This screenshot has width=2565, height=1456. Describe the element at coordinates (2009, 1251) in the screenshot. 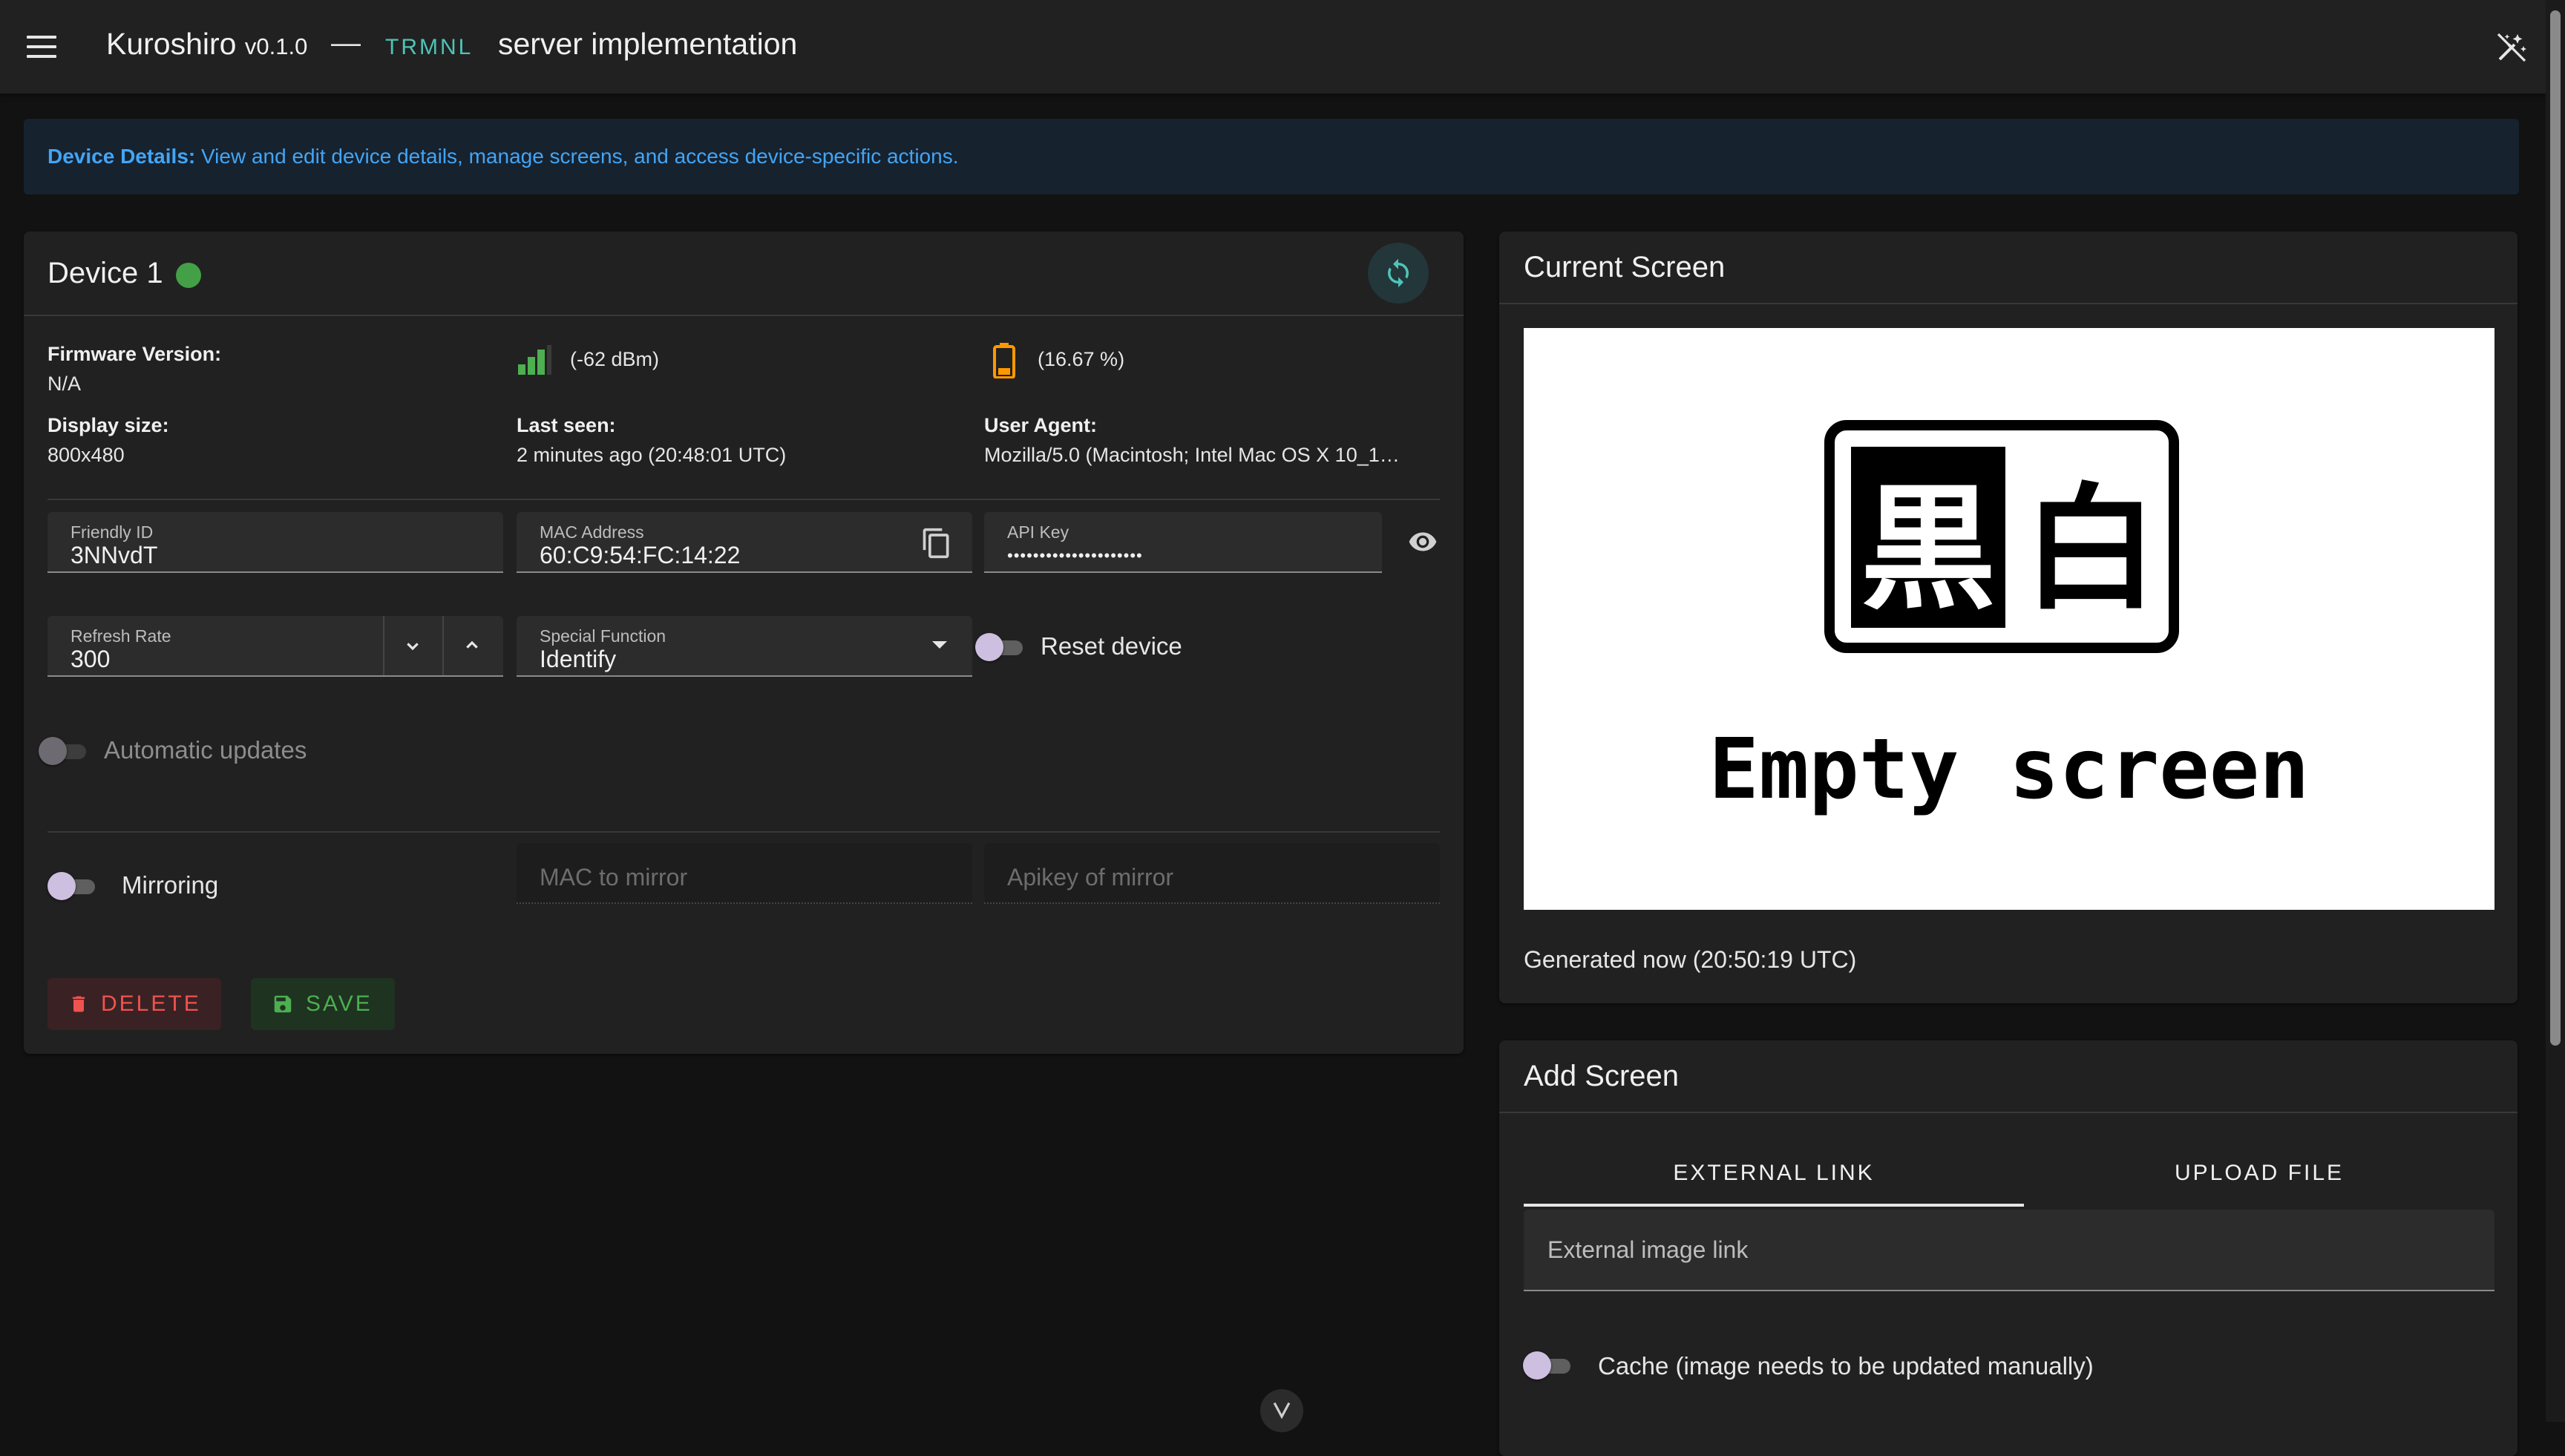

I see `external-image-link-input: External image link` at that location.